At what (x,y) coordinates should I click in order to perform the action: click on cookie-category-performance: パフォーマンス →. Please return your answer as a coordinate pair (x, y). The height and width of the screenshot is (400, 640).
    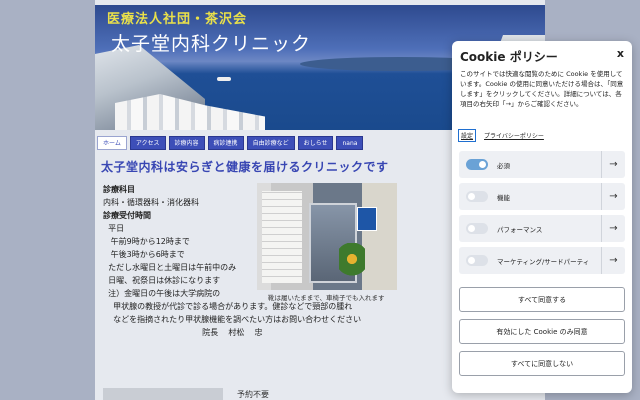
    Looking at the image, I should click on (542, 228).